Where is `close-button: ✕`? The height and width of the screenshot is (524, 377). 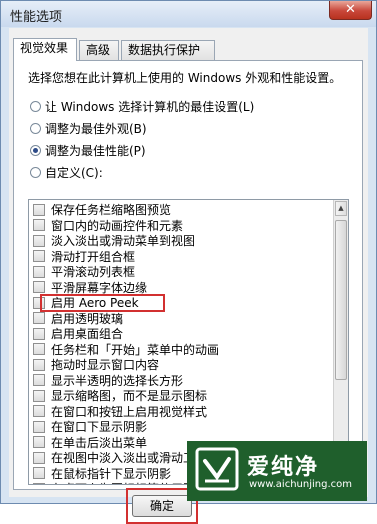
close-button: ✕ is located at coordinates (350, 10).